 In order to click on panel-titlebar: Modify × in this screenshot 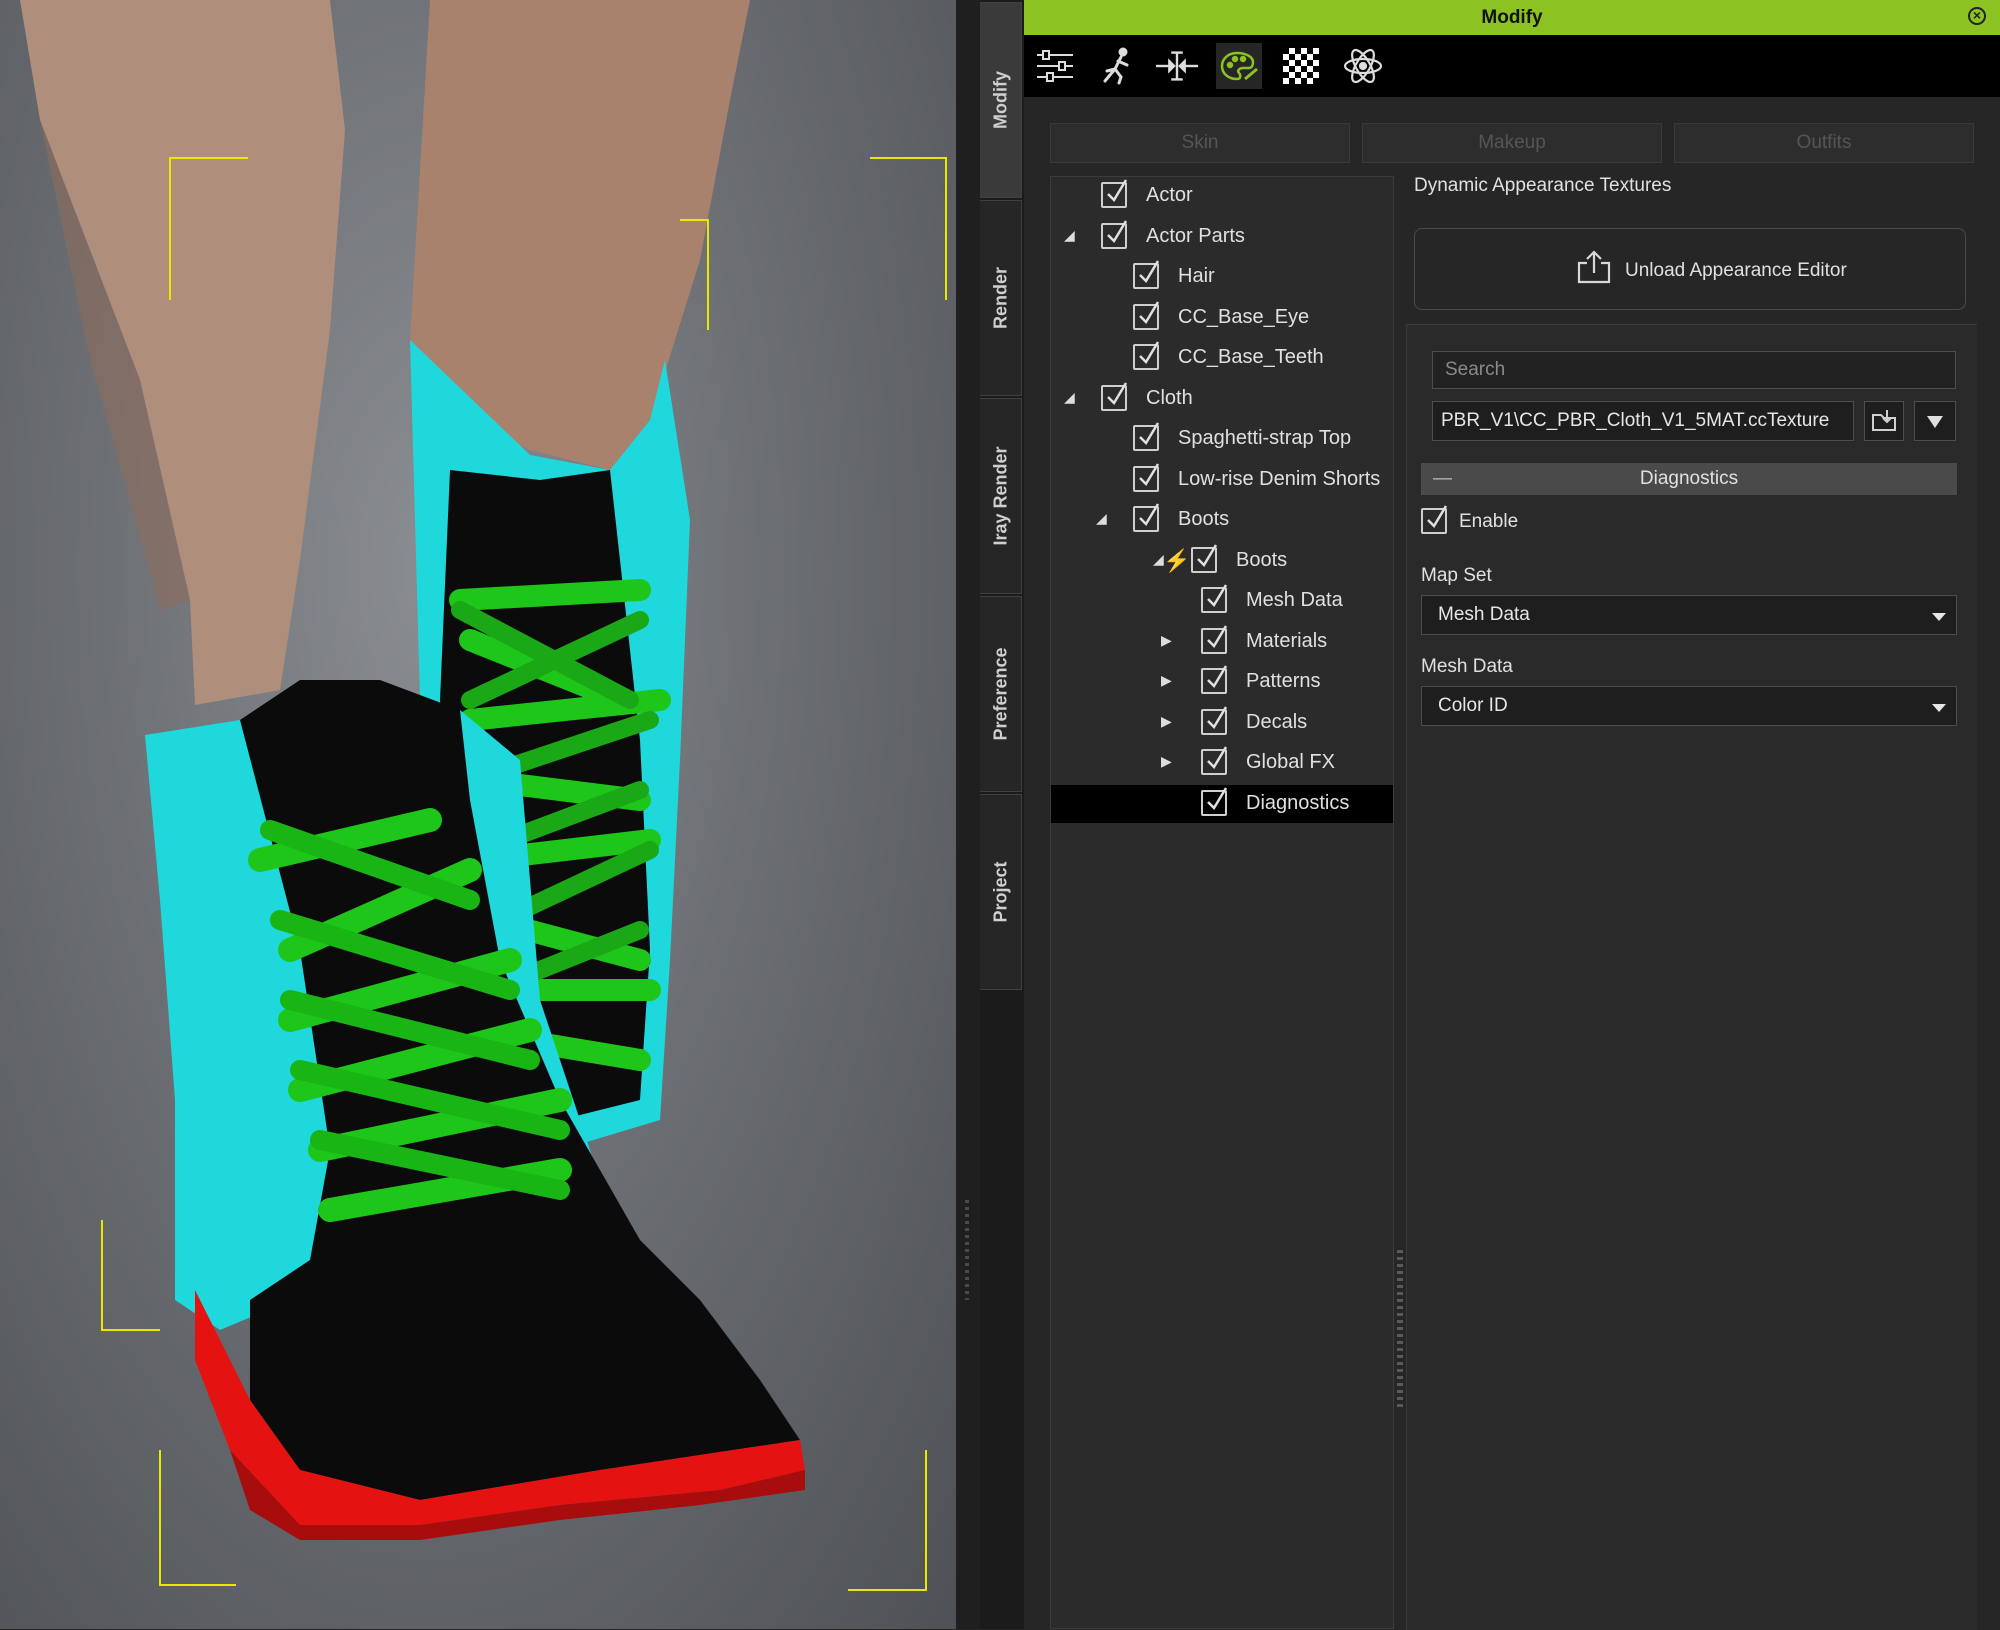, I will do `click(1512, 17)`.